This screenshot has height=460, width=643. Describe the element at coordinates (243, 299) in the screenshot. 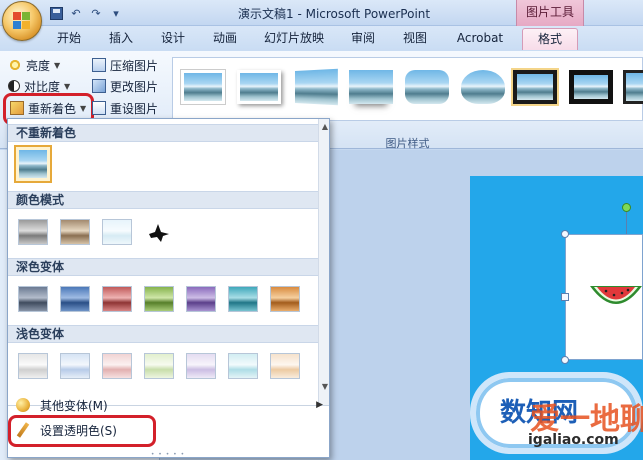

I see `swatch-dark-aqua` at that location.